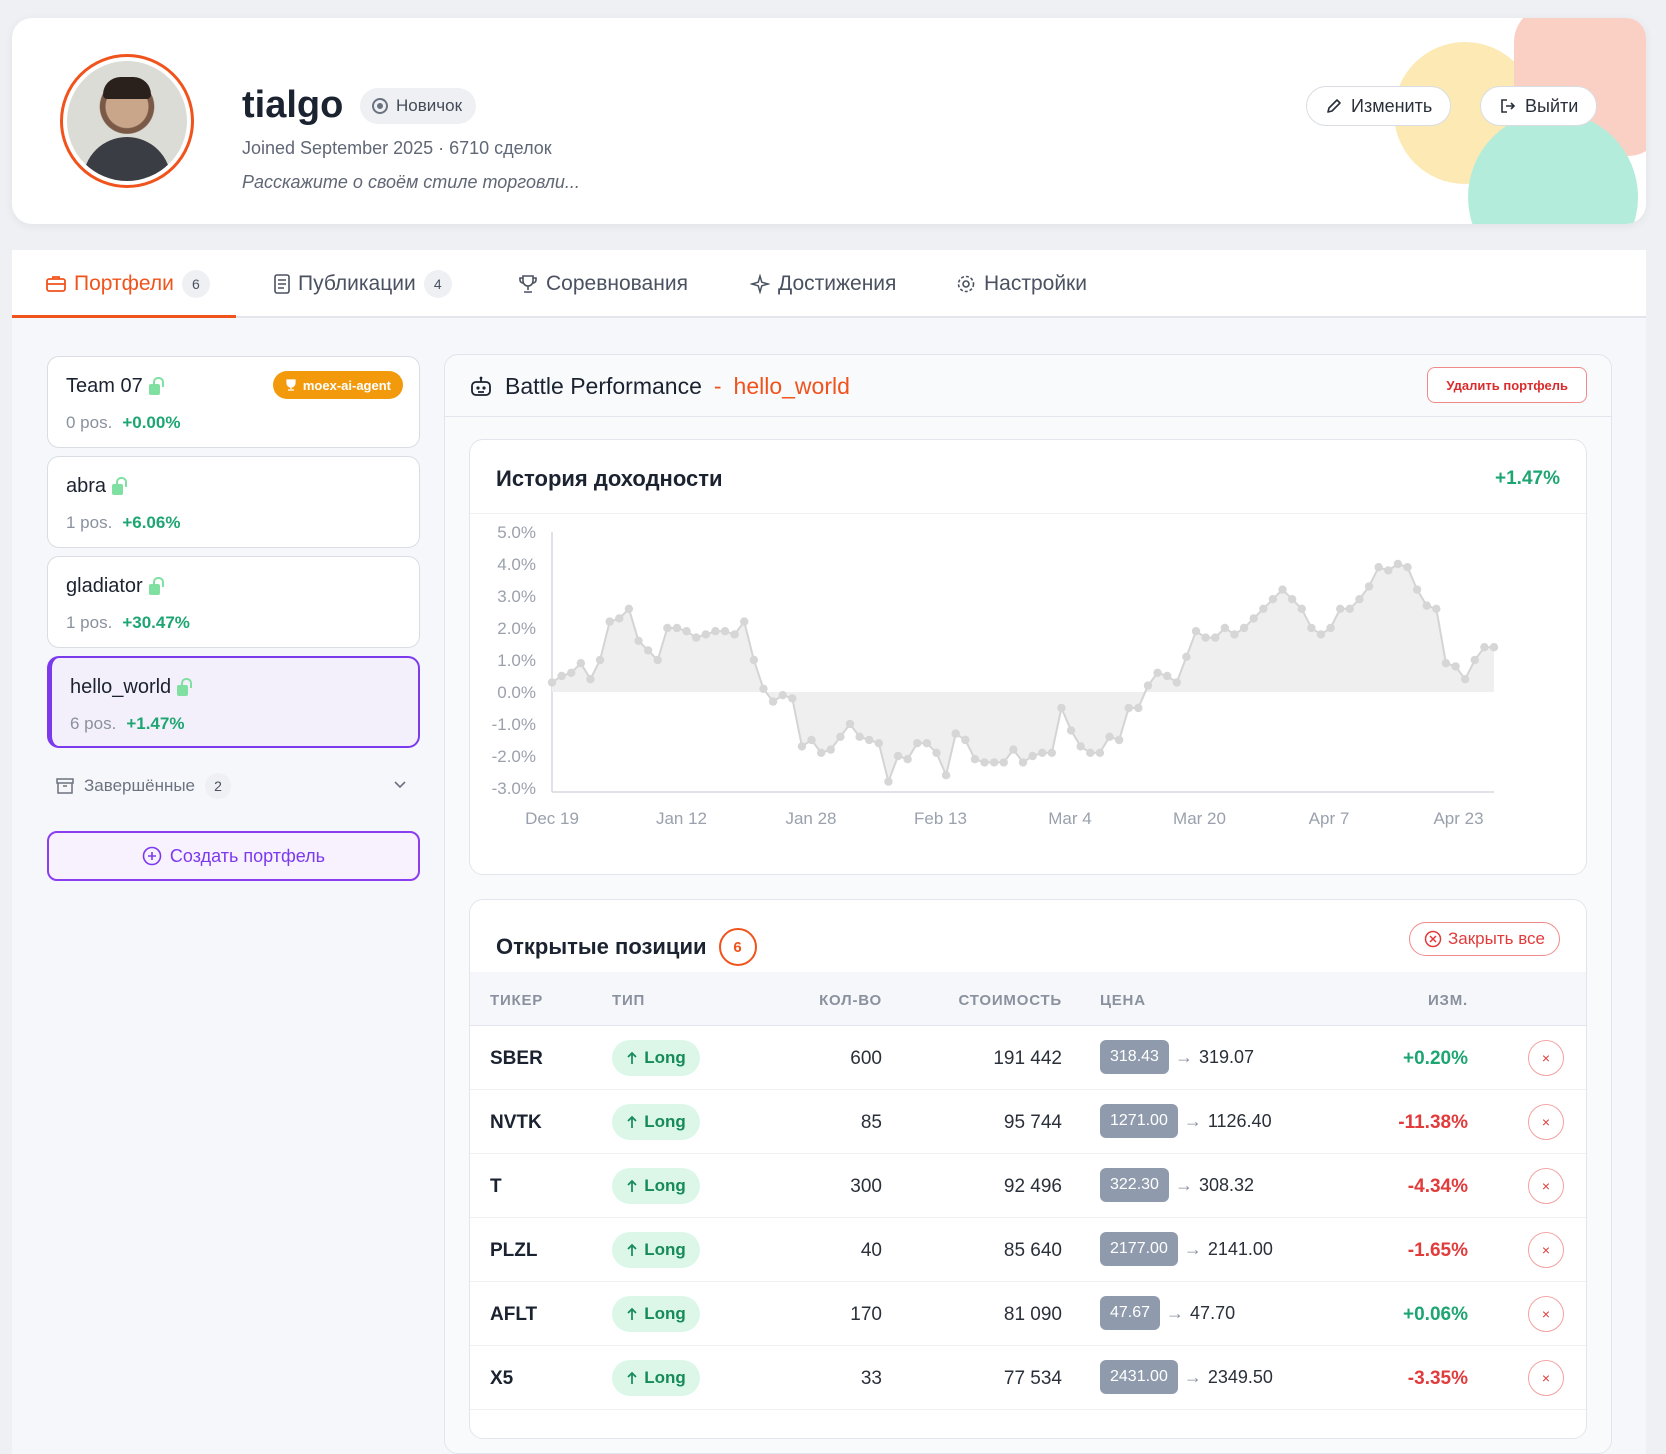 This screenshot has height=1454, width=1666. Describe the element at coordinates (128, 284) in the screenshot. I see `tab-portfolios: Портфели 6` at that location.